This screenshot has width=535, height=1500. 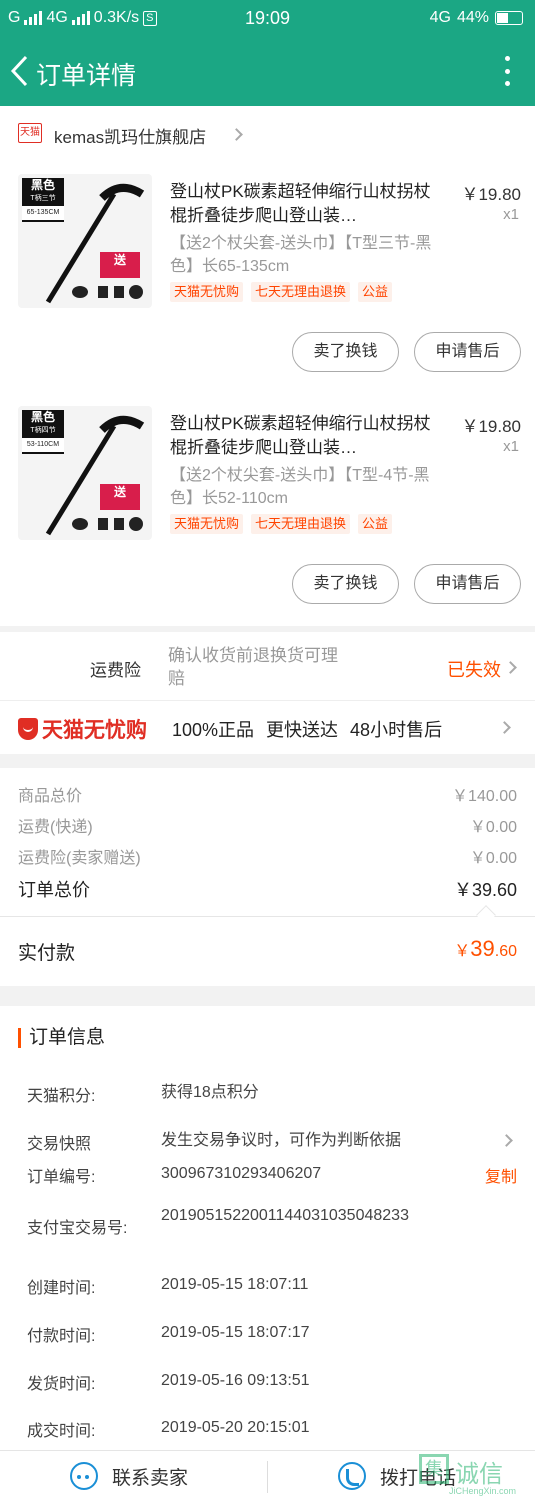 What do you see at coordinates (129, 1475) in the screenshot?
I see `contact-seller-button: 联系卖家` at bounding box center [129, 1475].